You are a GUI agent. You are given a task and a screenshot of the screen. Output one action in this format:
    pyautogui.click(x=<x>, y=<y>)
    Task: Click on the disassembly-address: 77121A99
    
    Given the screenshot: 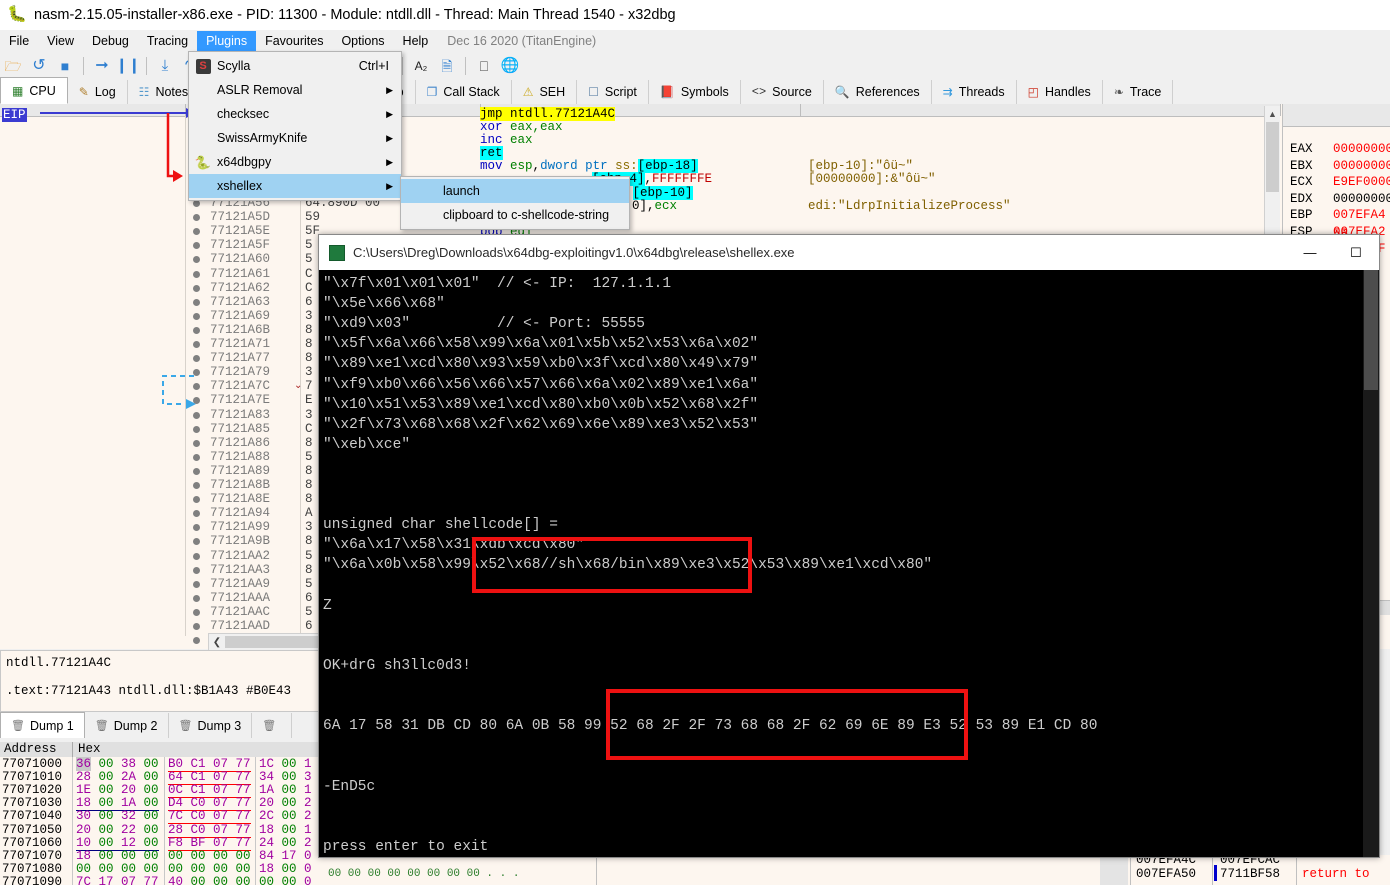 What is the action you would take?
    pyautogui.click(x=240, y=527)
    